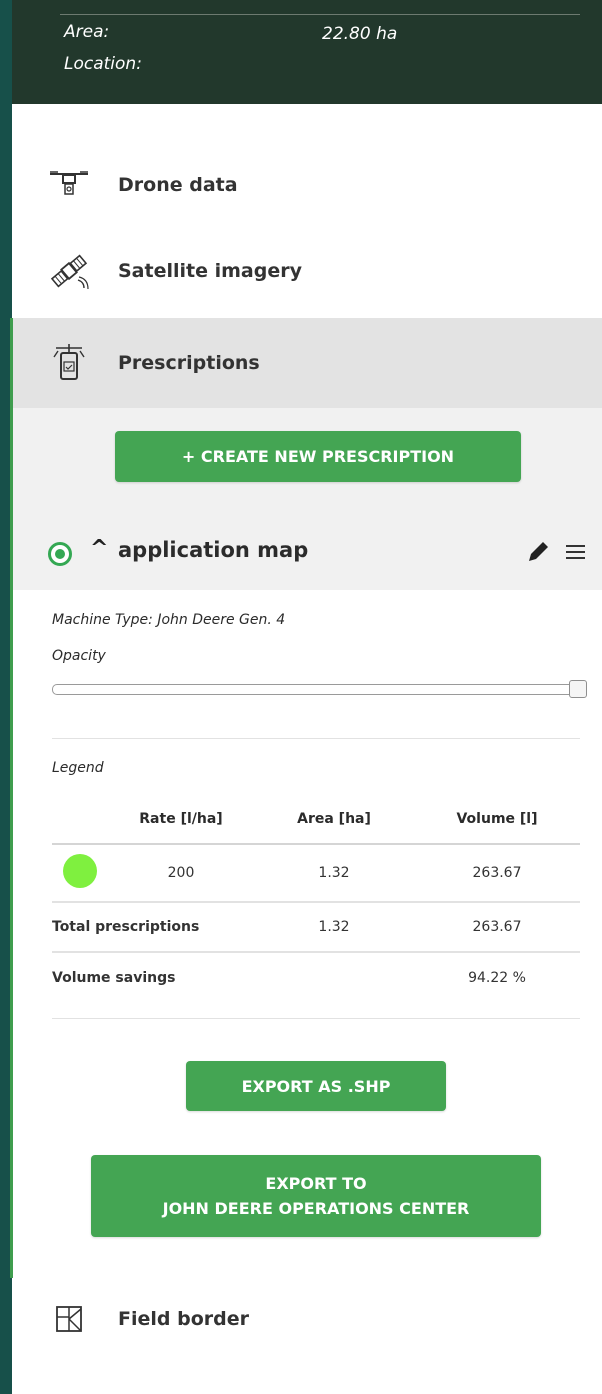 This screenshot has width=602, height=1394. I want to click on field-border-icon, so click(69, 1319).